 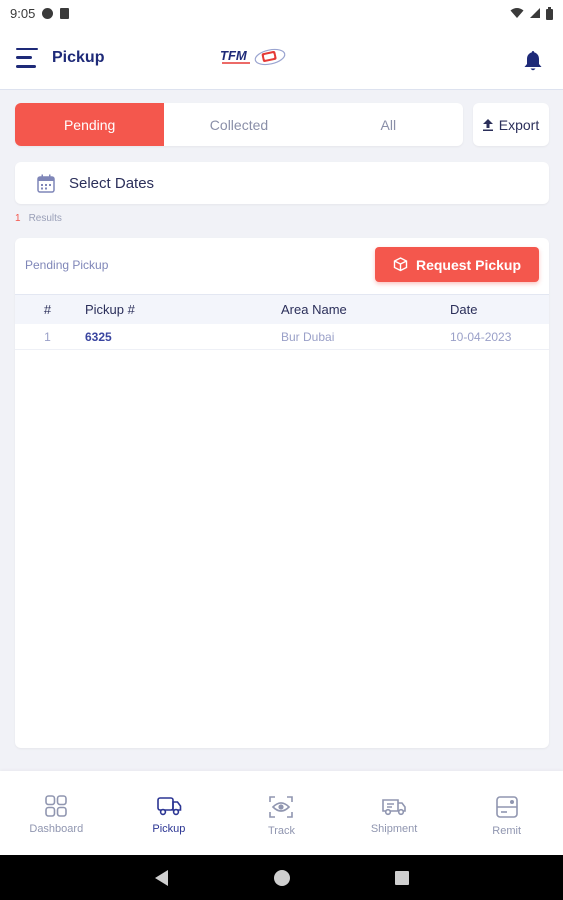 What do you see at coordinates (48, 13) in the screenshot?
I see `notification-icon` at bounding box center [48, 13].